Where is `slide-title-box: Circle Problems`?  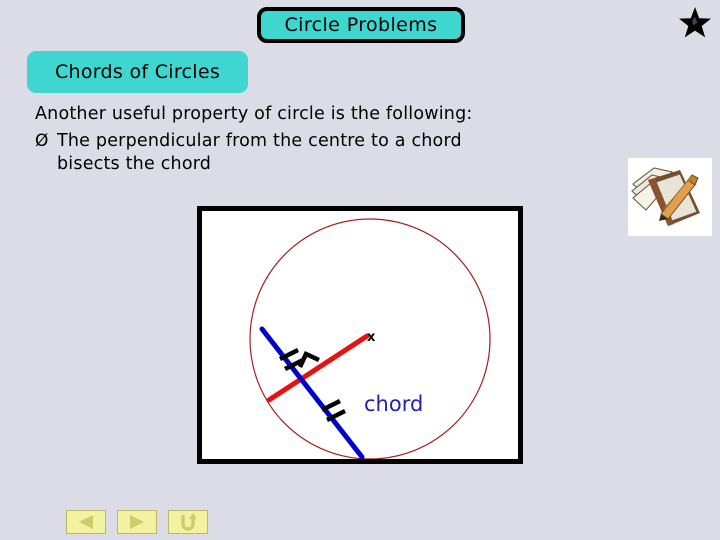 slide-title-box: Circle Problems is located at coordinates (361, 25).